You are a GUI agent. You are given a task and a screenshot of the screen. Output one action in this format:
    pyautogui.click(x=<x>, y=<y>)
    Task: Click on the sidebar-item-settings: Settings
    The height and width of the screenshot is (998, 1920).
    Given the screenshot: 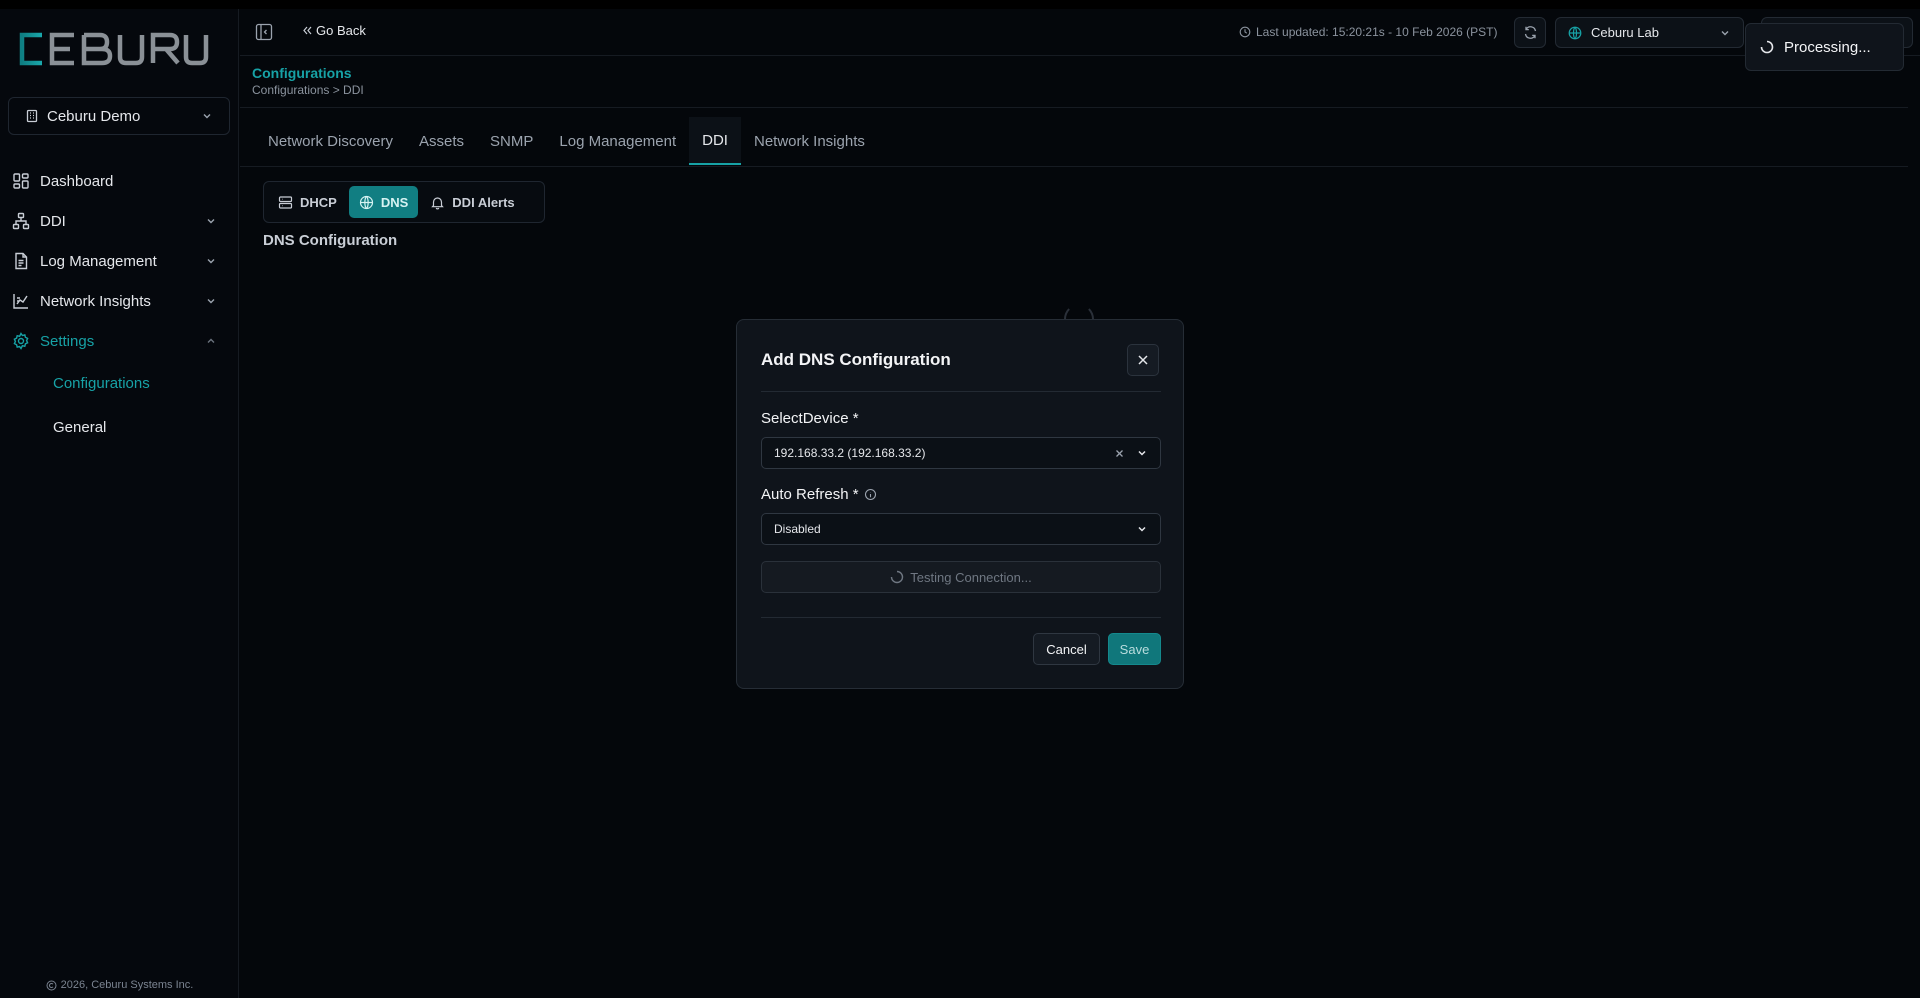 What is the action you would take?
    pyautogui.click(x=119, y=341)
    